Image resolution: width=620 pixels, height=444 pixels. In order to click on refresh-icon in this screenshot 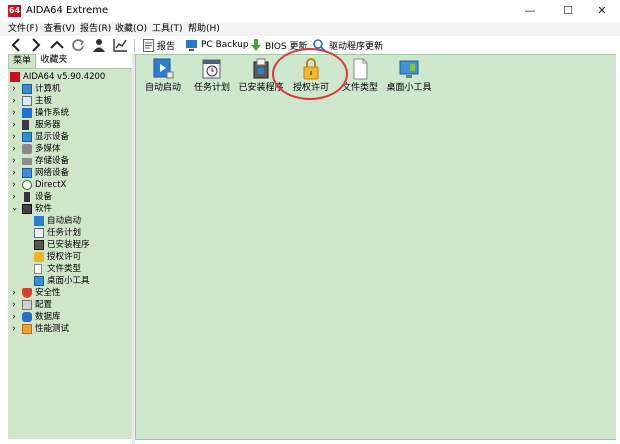, I will do `click(78, 45)`.